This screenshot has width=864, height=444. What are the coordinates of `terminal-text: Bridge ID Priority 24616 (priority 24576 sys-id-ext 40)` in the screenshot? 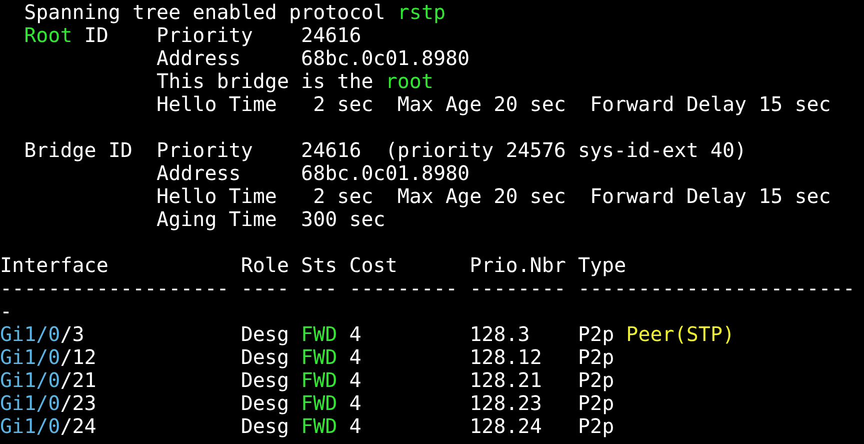 It's located at (385, 150).